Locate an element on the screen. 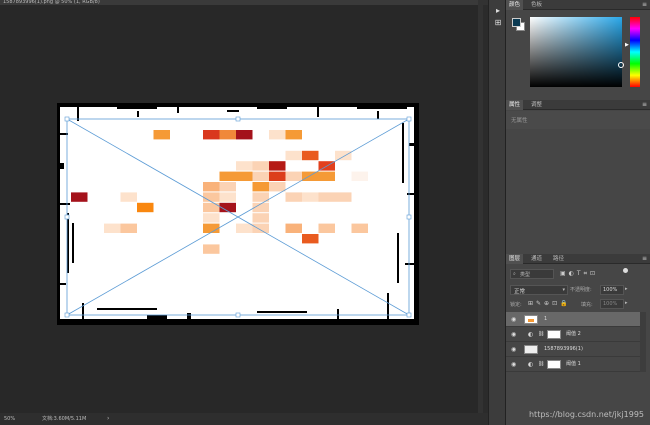  handle-middle-right is located at coordinates (409, 217).